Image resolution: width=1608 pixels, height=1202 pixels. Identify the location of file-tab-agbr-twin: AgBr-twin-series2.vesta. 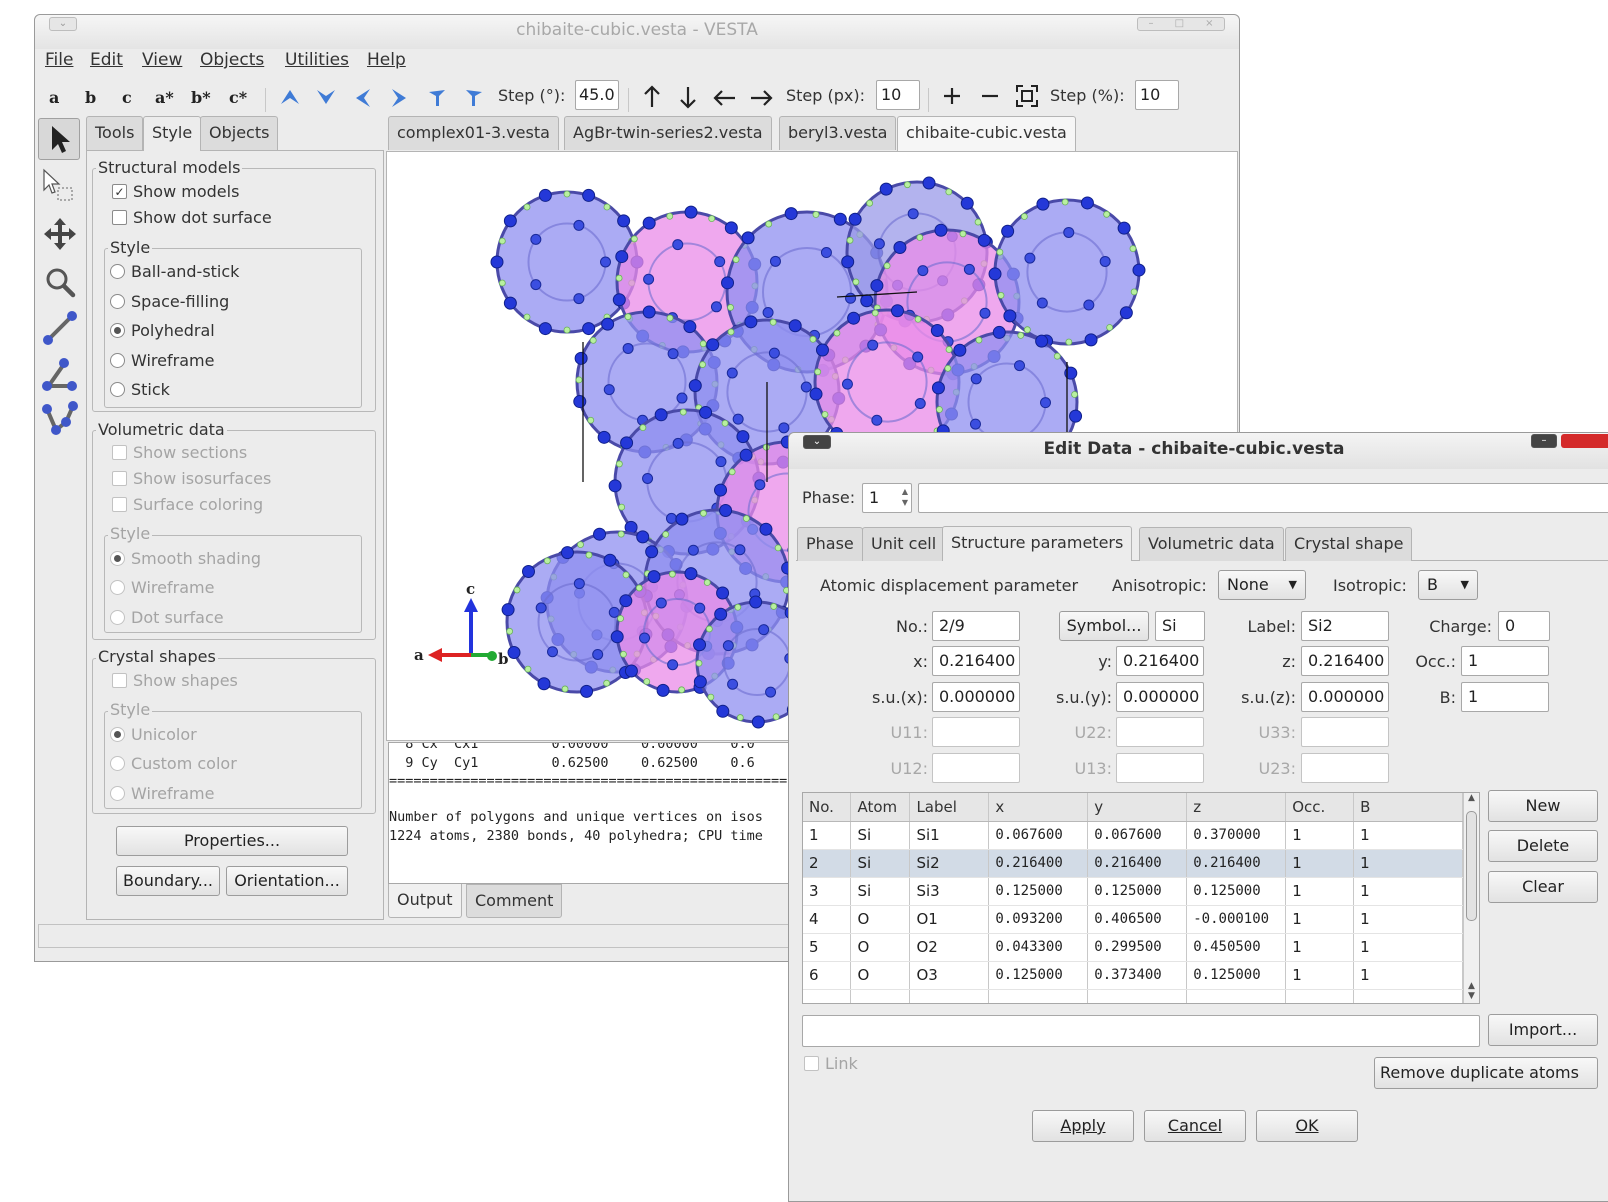
(668, 133).